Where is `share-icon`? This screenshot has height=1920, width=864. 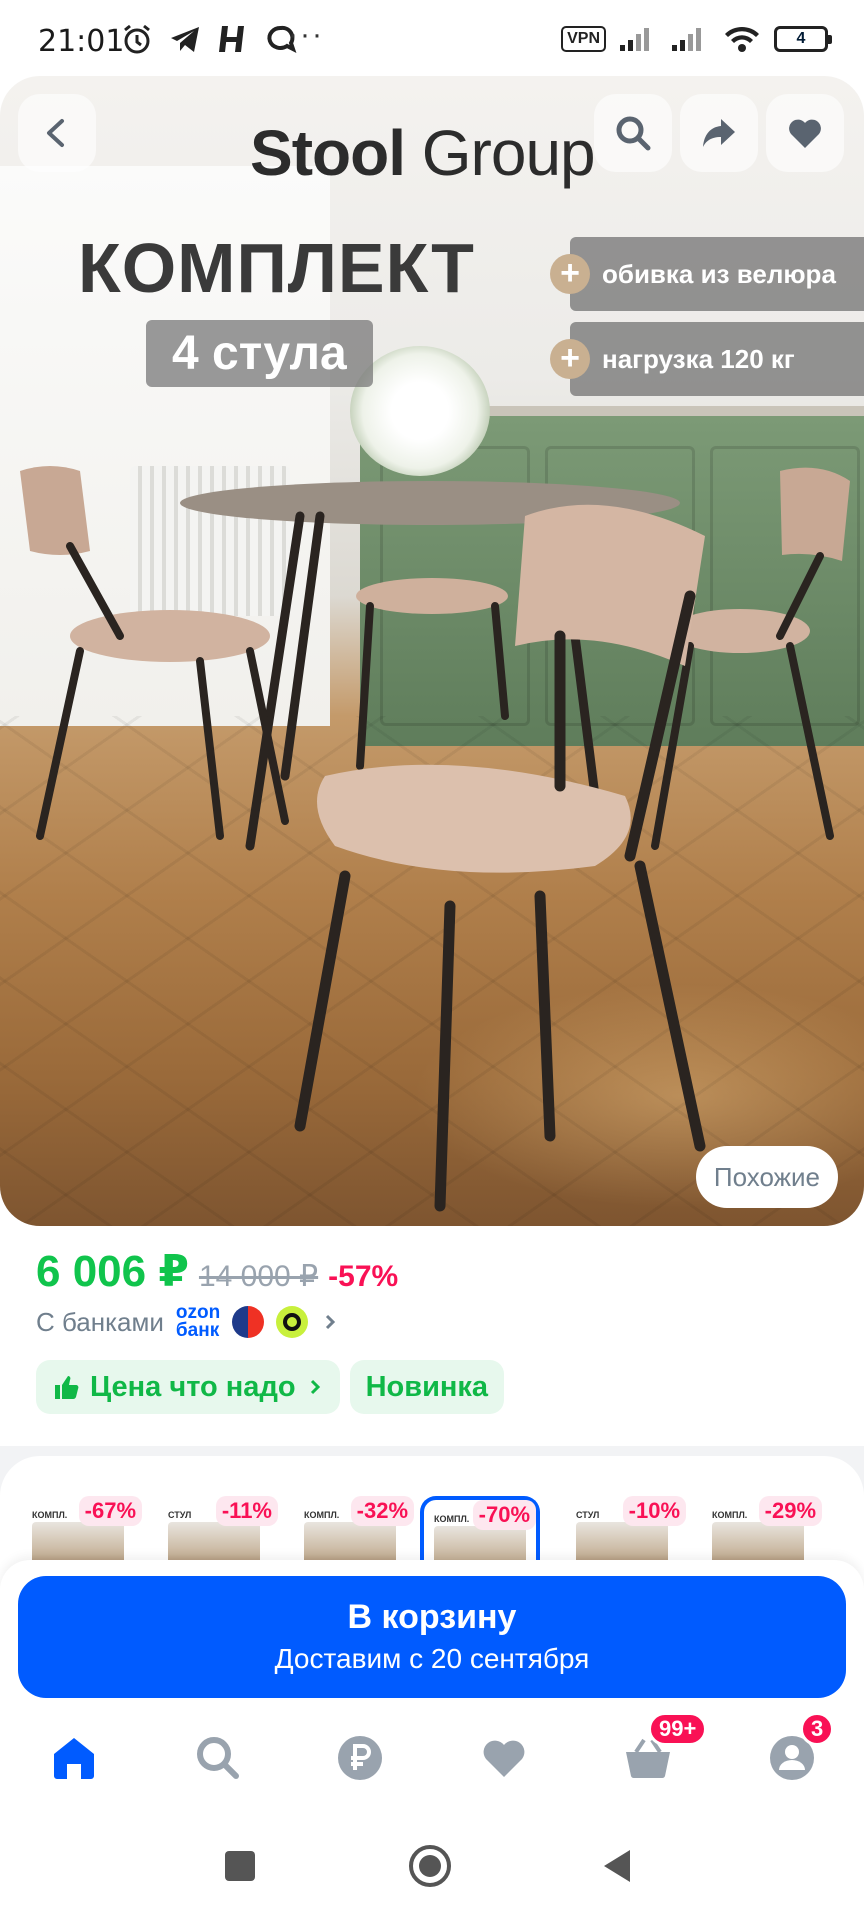 share-icon is located at coordinates (719, 133).